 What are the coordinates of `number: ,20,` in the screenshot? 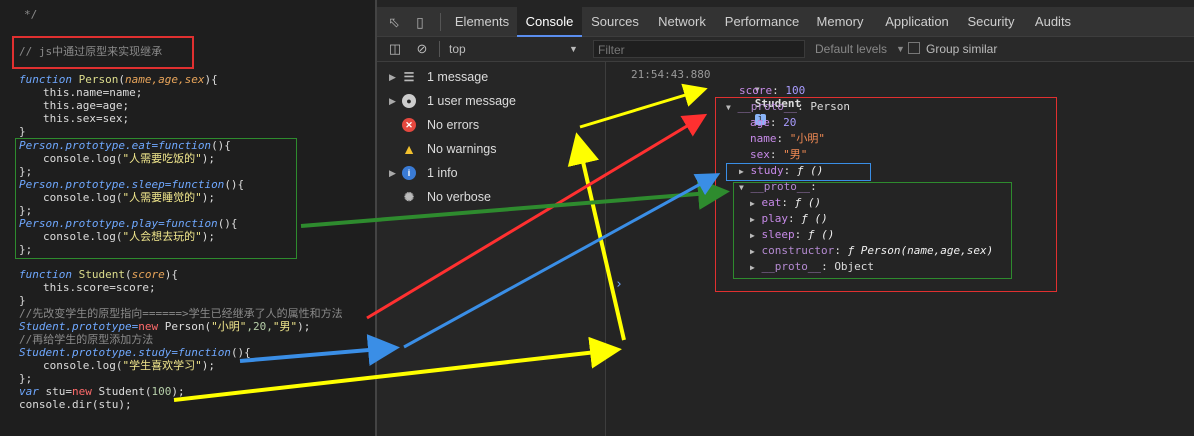 It's located at (259, 326).